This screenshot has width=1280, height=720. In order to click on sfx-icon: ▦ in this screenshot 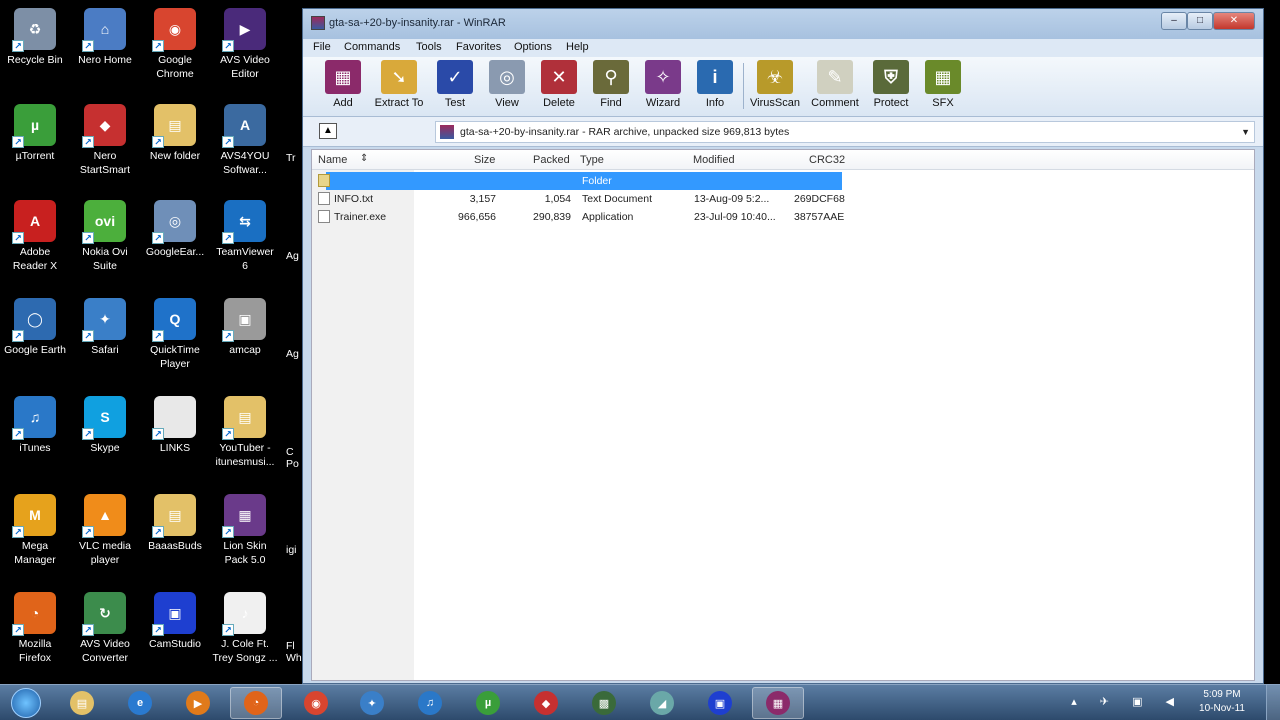, I will do `click(943, 77)`.